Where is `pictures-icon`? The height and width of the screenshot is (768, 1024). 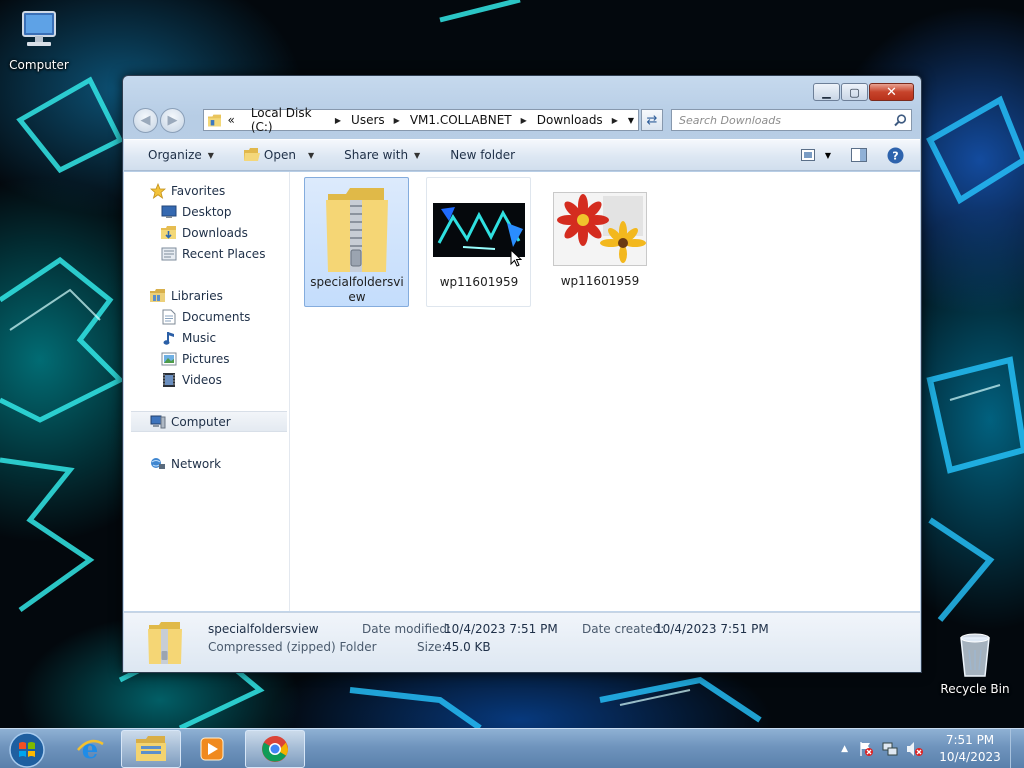
pictures-icon is located at coordinates (169, 359).